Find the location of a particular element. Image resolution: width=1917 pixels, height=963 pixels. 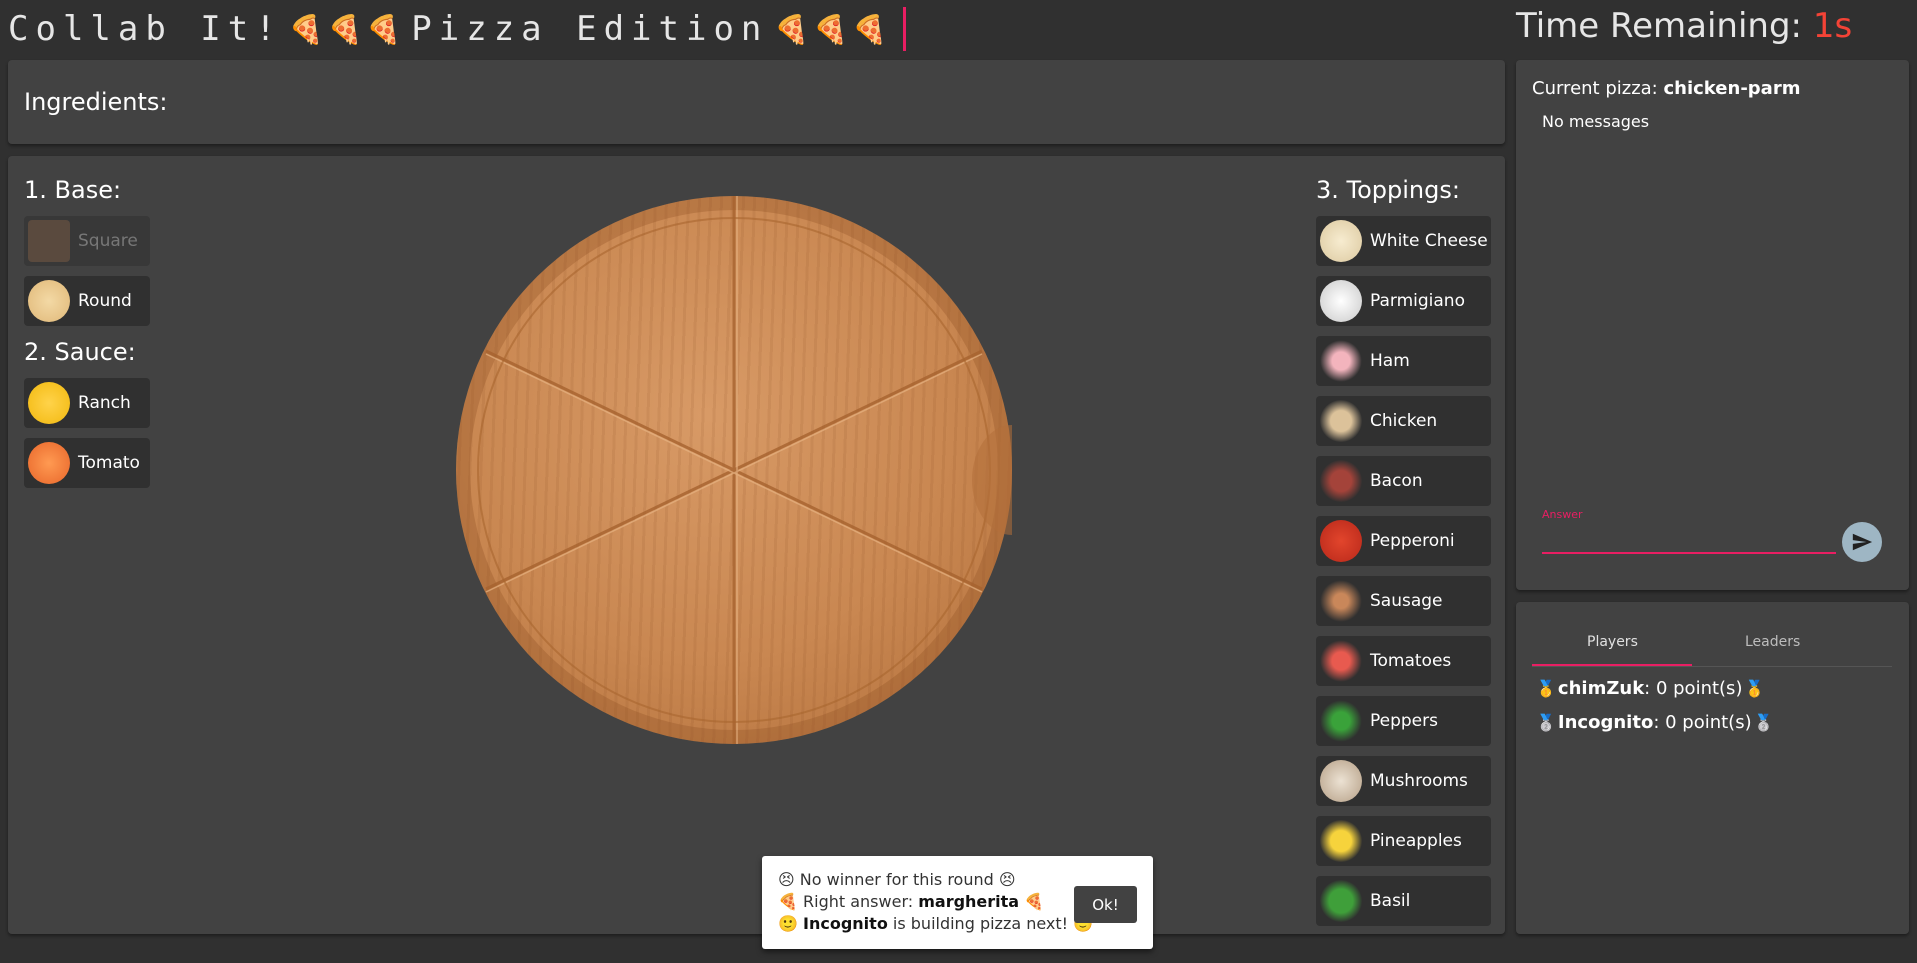

player-item: 🥇 chimZuk : 0 point(s) 🥇 is located at coordinates (1650, 688).